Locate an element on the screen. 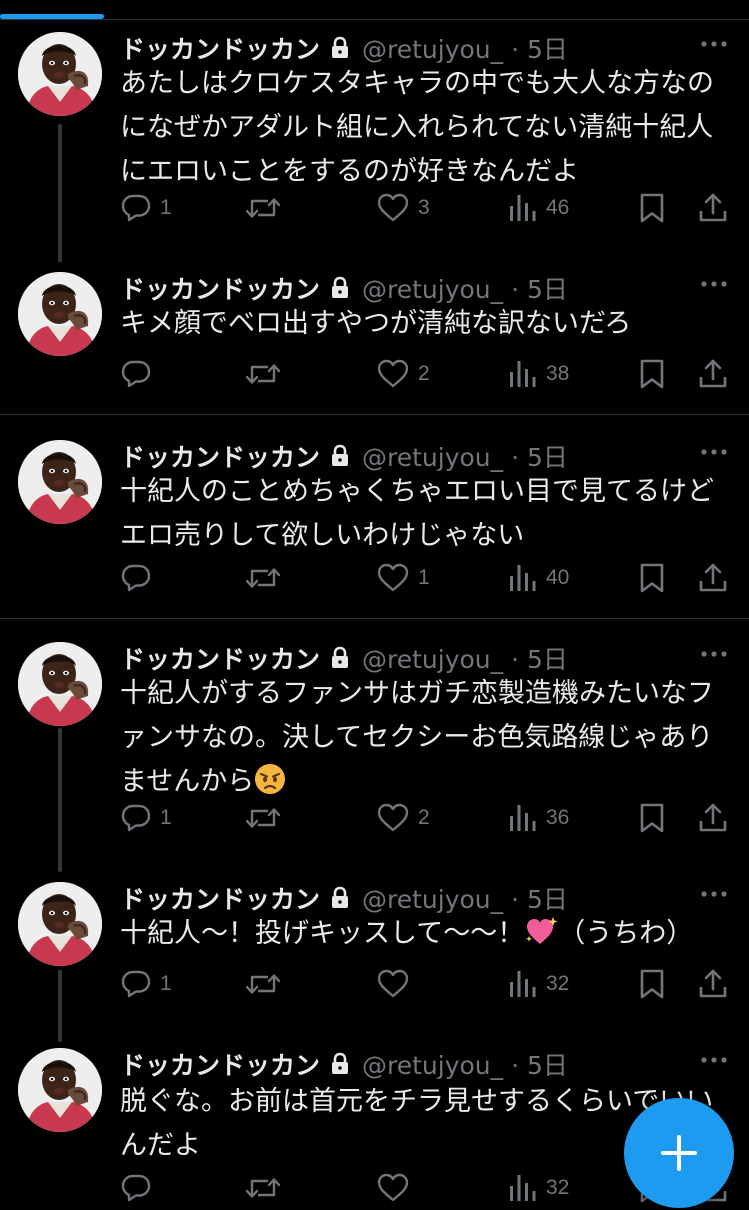  like-button: 1 is located at coordinates (403, 578).